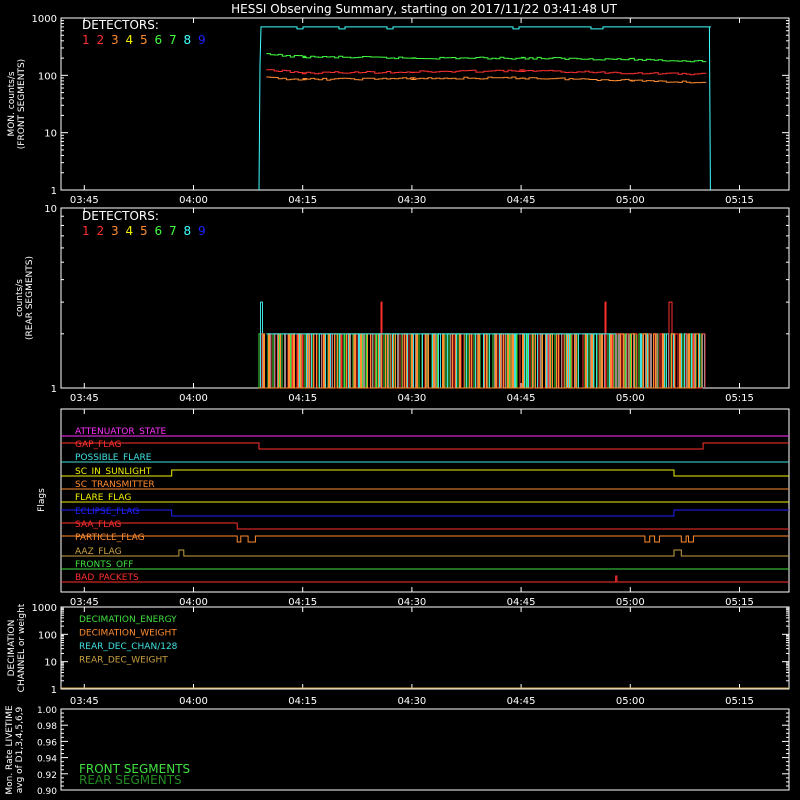 This screenshot has height=800, width=800. I want to click on decimation-legend-item: REAR_DEC_WEIGHT, so click(123, 661).